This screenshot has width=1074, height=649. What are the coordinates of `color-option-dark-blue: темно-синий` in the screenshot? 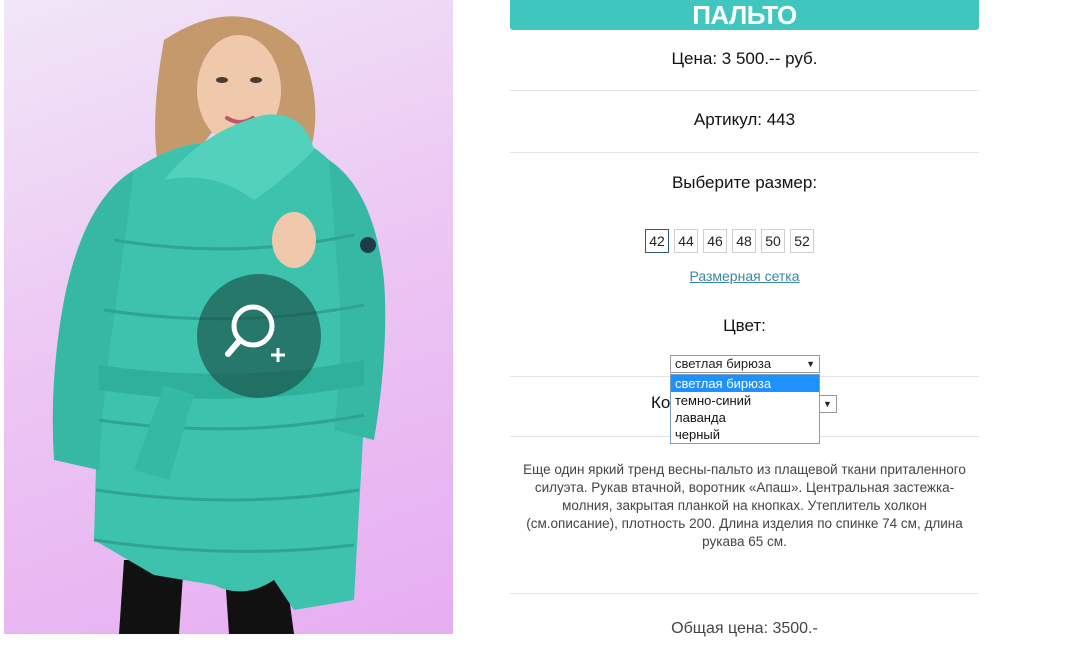 It's located at (745, 400).